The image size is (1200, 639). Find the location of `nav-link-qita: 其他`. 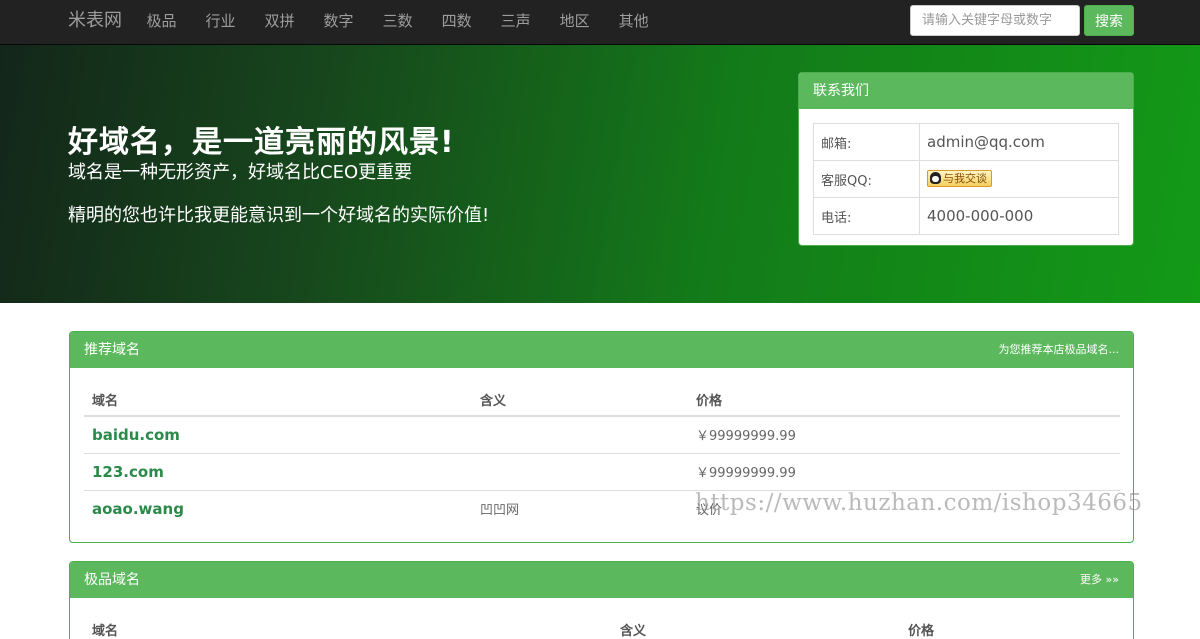

nav-link-qita: 其他 is located at coordinates (633, 22).